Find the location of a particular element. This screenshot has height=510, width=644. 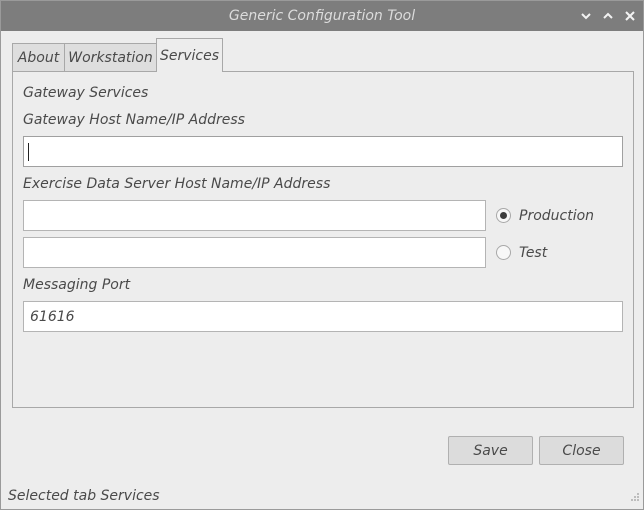

maximize-icon is located at coordinates (608, 16).